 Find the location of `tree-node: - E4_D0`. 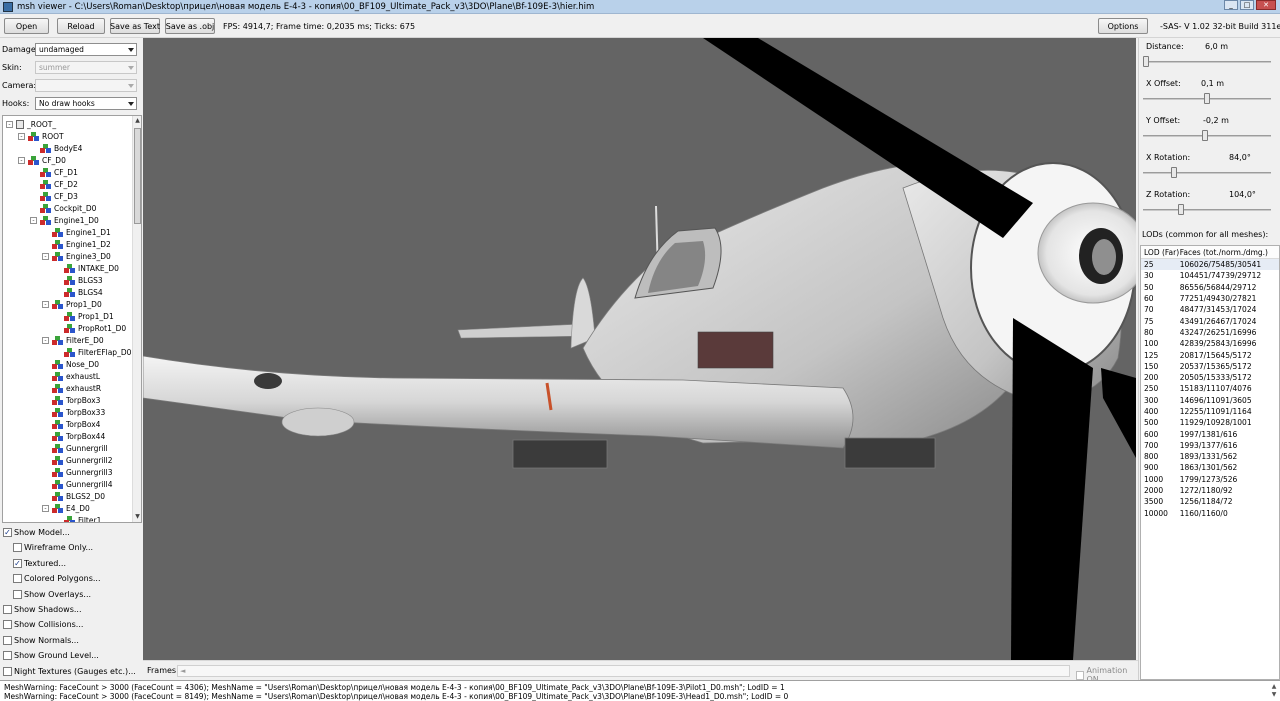

tree-node: - E4_D0 is located at coordinates (66, 508).